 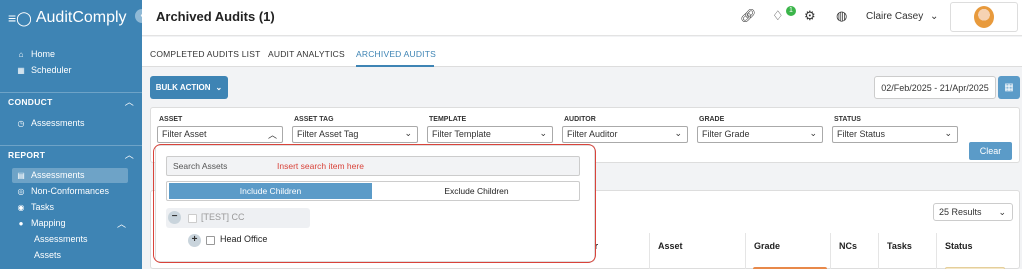 What do you see at coordinates (895, 134) in the screenshot?
I see `status-filter-select: Filter Status ⌄` at bounding box center [895, 134].